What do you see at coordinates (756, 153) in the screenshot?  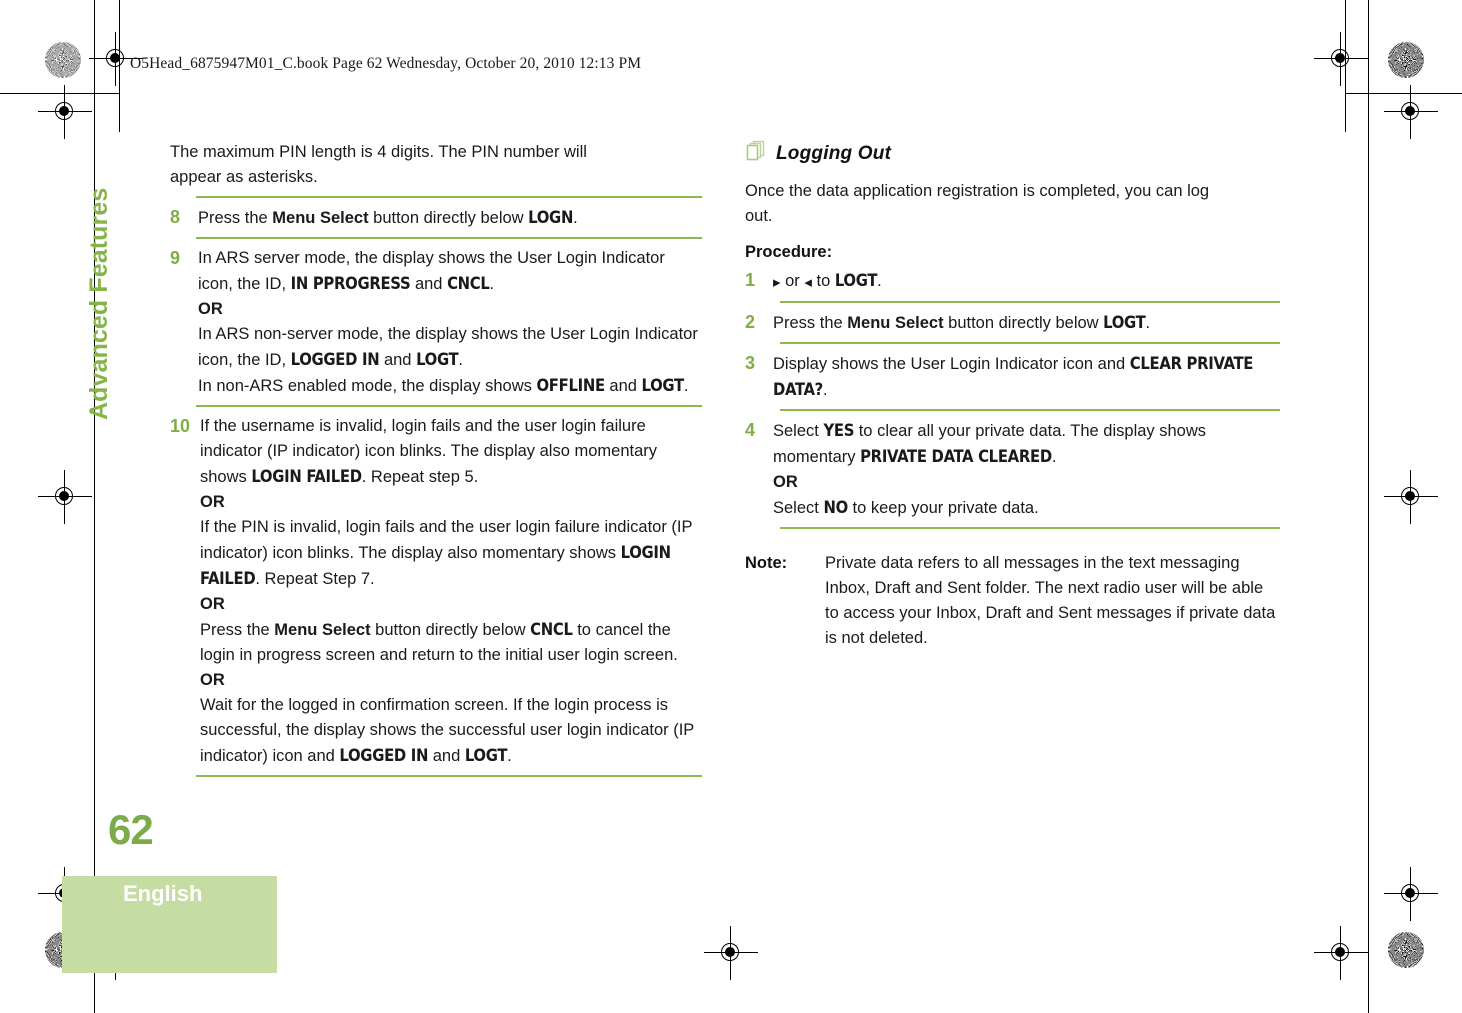 I see `stacked-pages-icon` at bounding box center [756, 153].